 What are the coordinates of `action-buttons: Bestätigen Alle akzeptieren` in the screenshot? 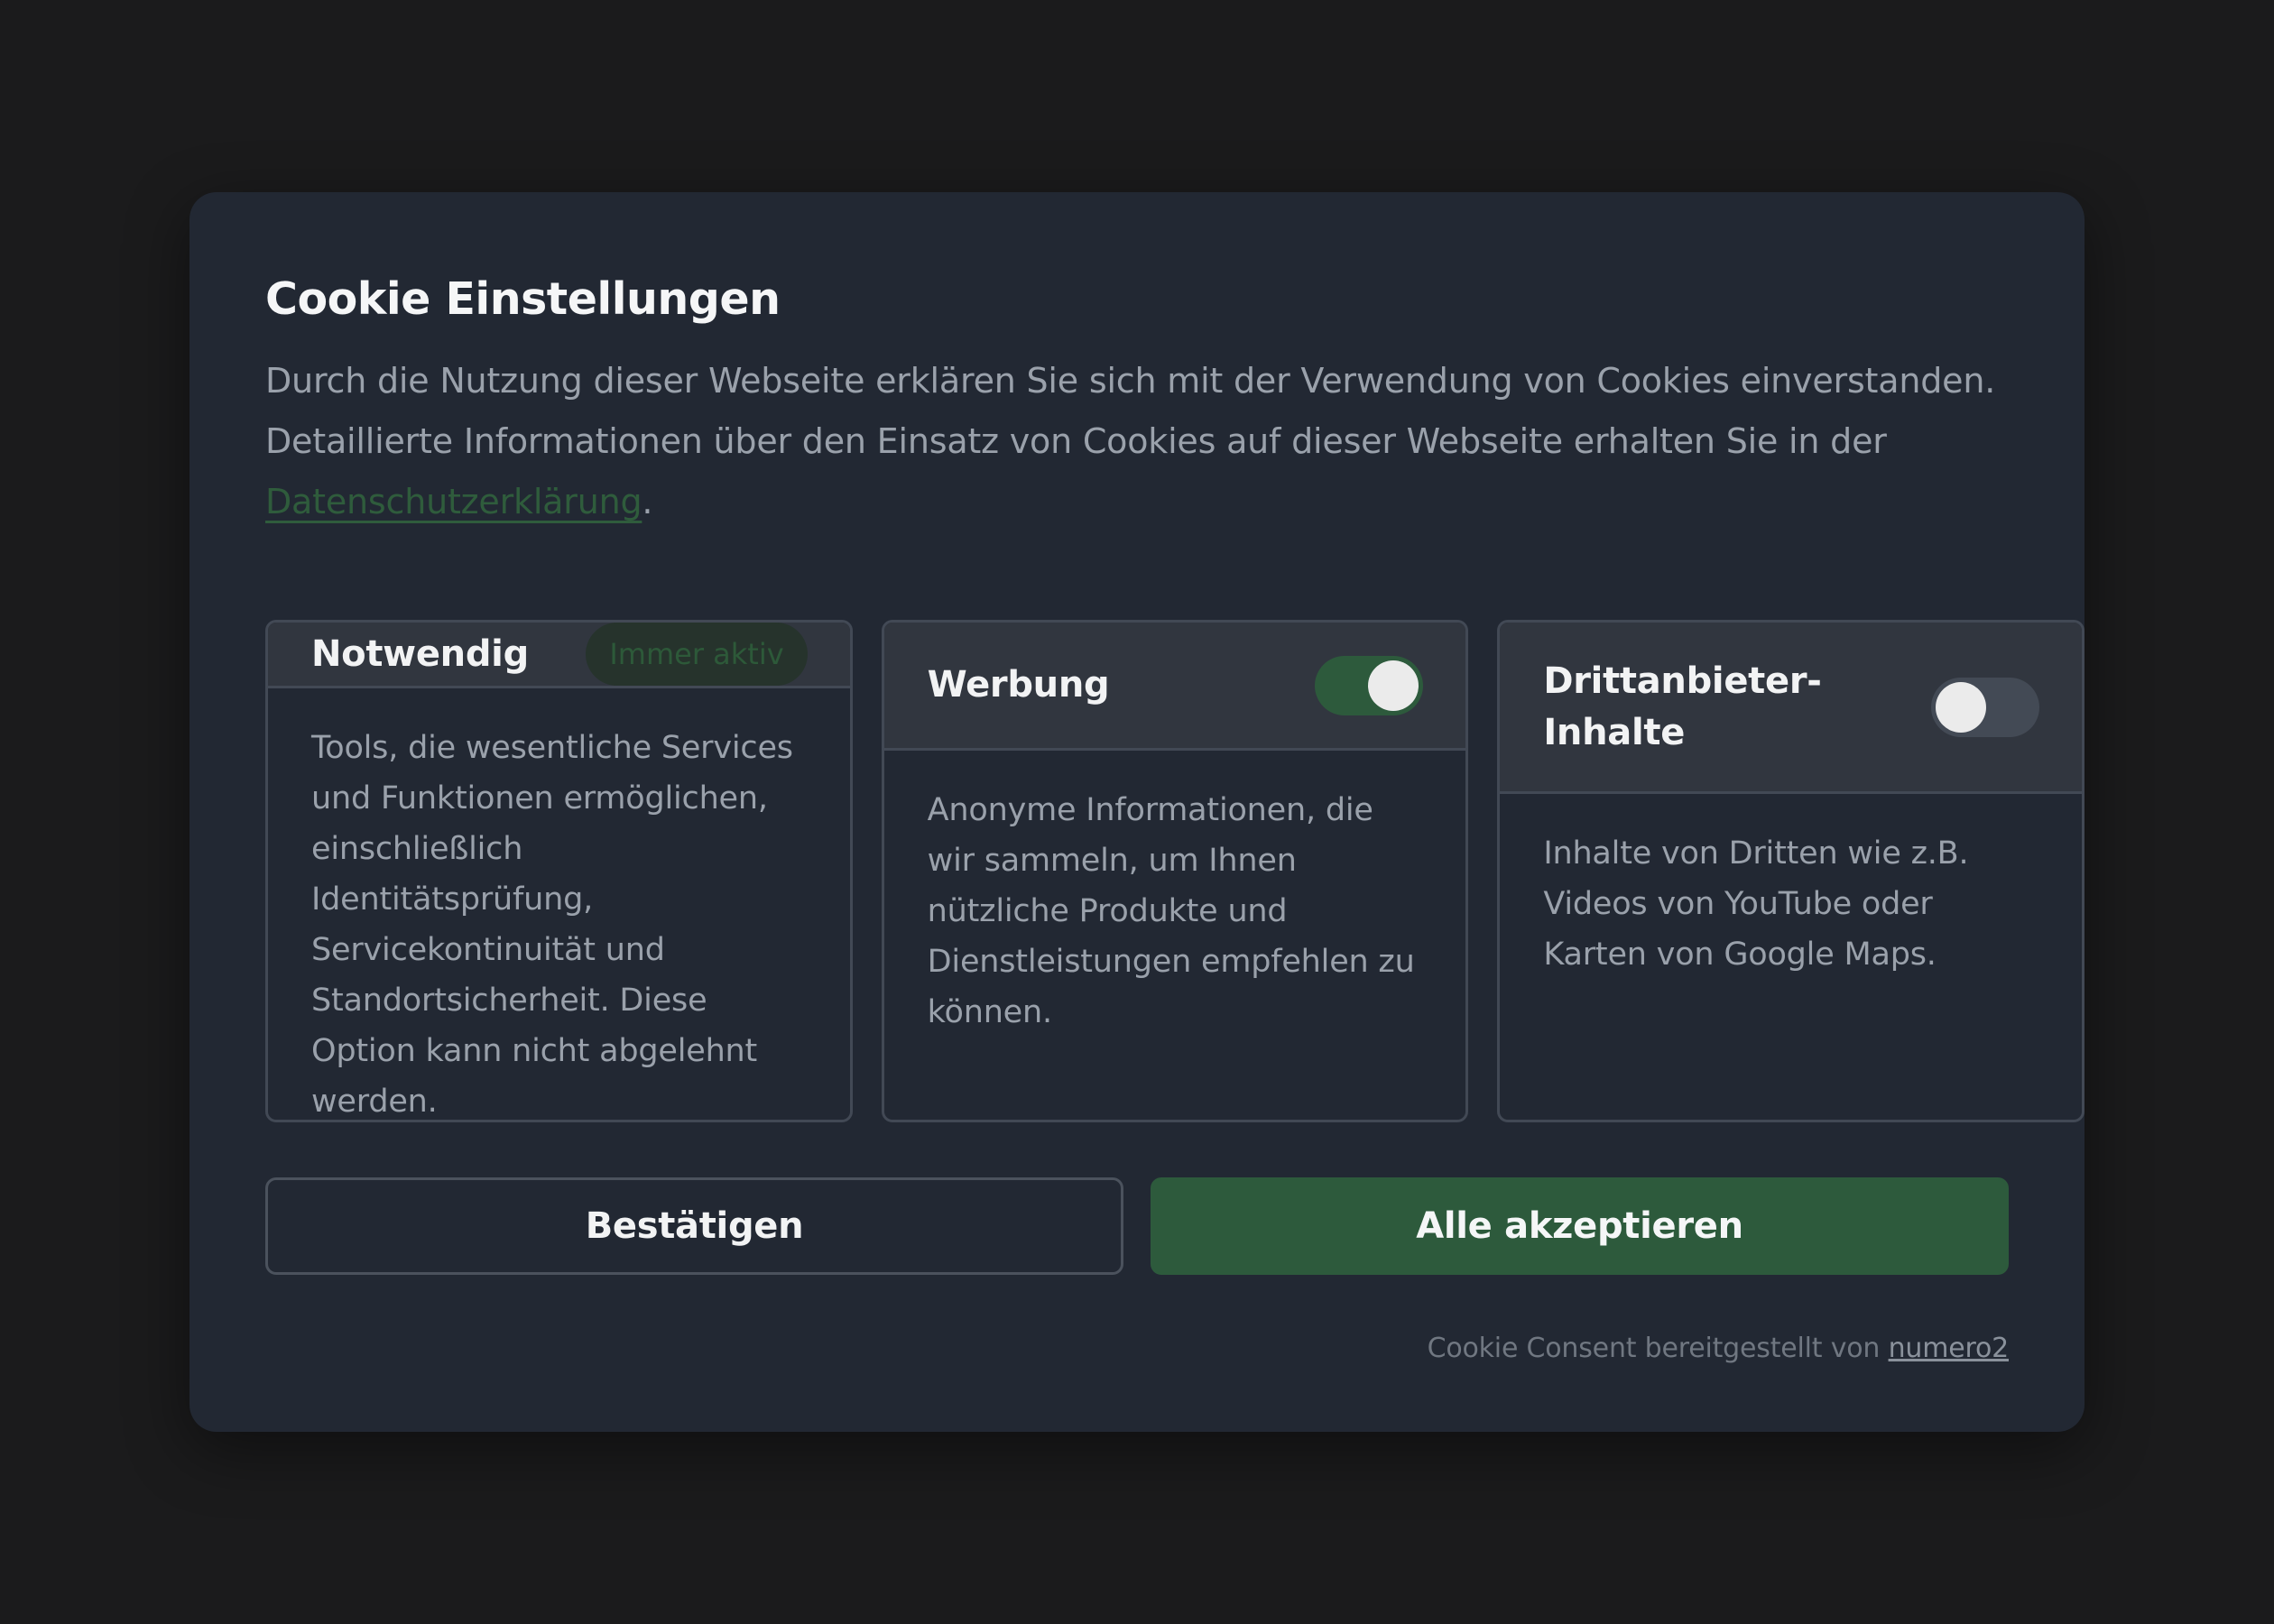 It's located at (1137, 1226).